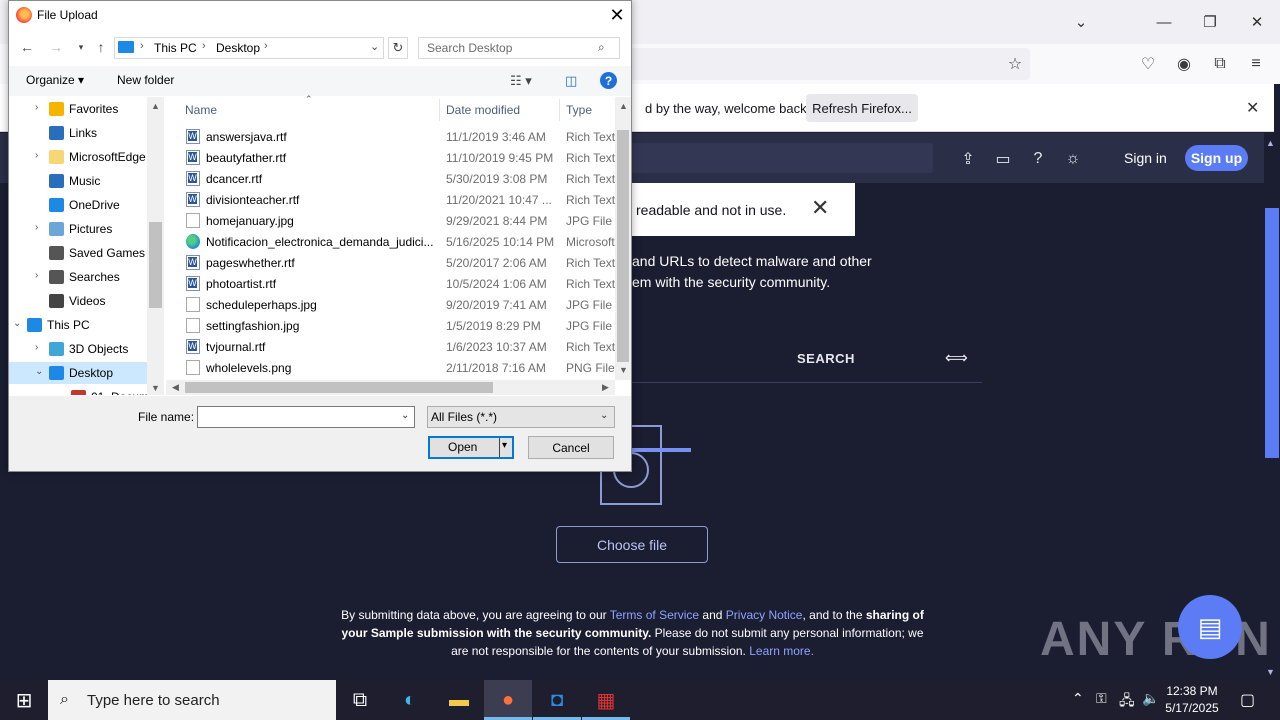 The image size is (1280, 720). I want to click on learn-more-link: Learn more., so click(781, 651).